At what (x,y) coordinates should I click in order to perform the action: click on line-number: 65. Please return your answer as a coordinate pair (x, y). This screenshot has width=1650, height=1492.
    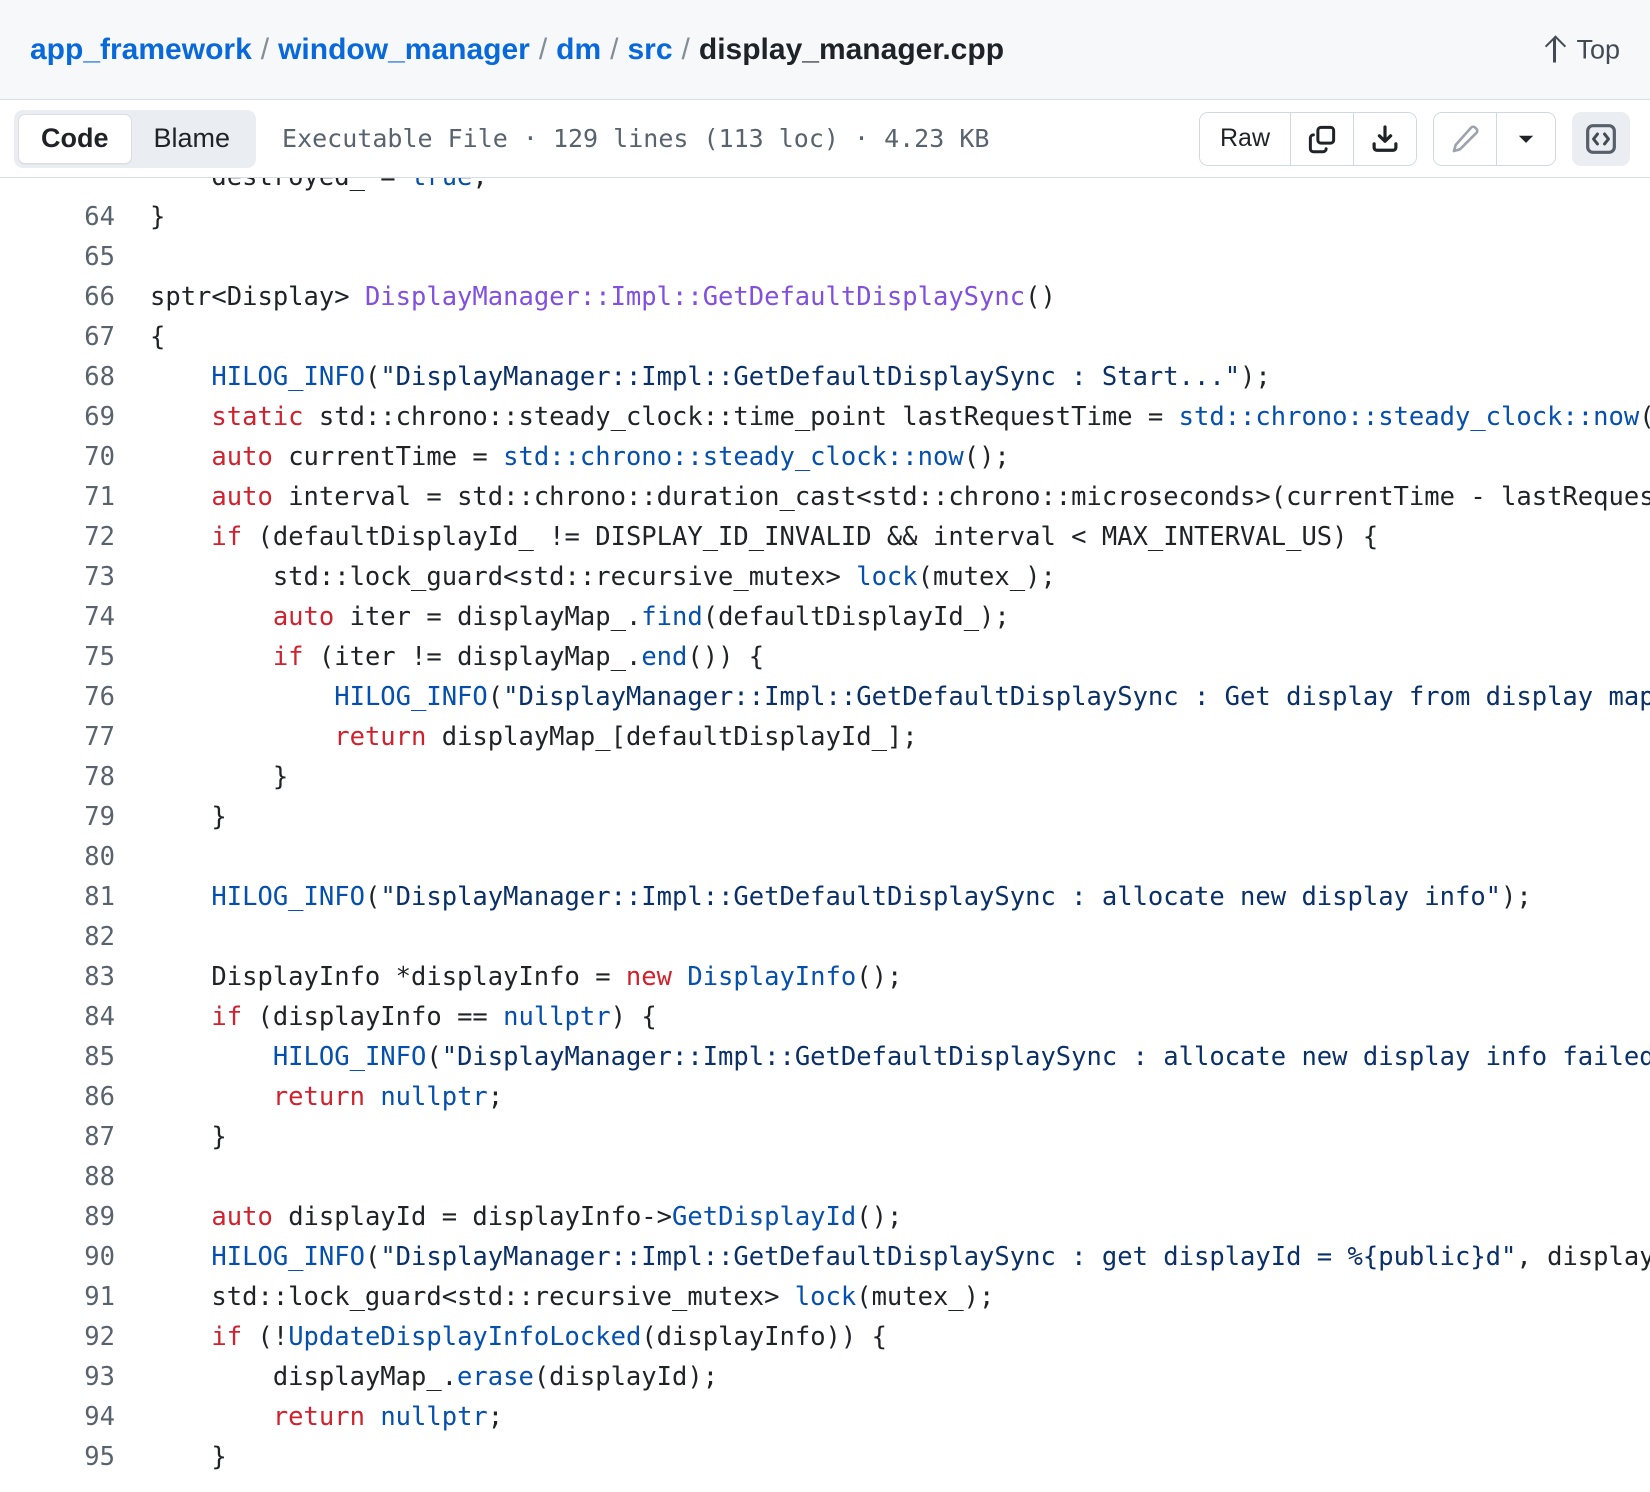
    Looking at the image, I should click on (75, 257).